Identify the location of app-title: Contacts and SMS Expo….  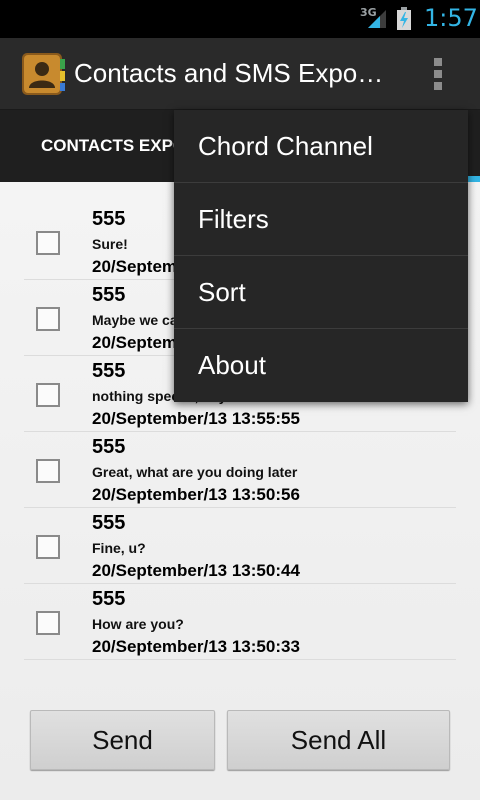
(229, 73).